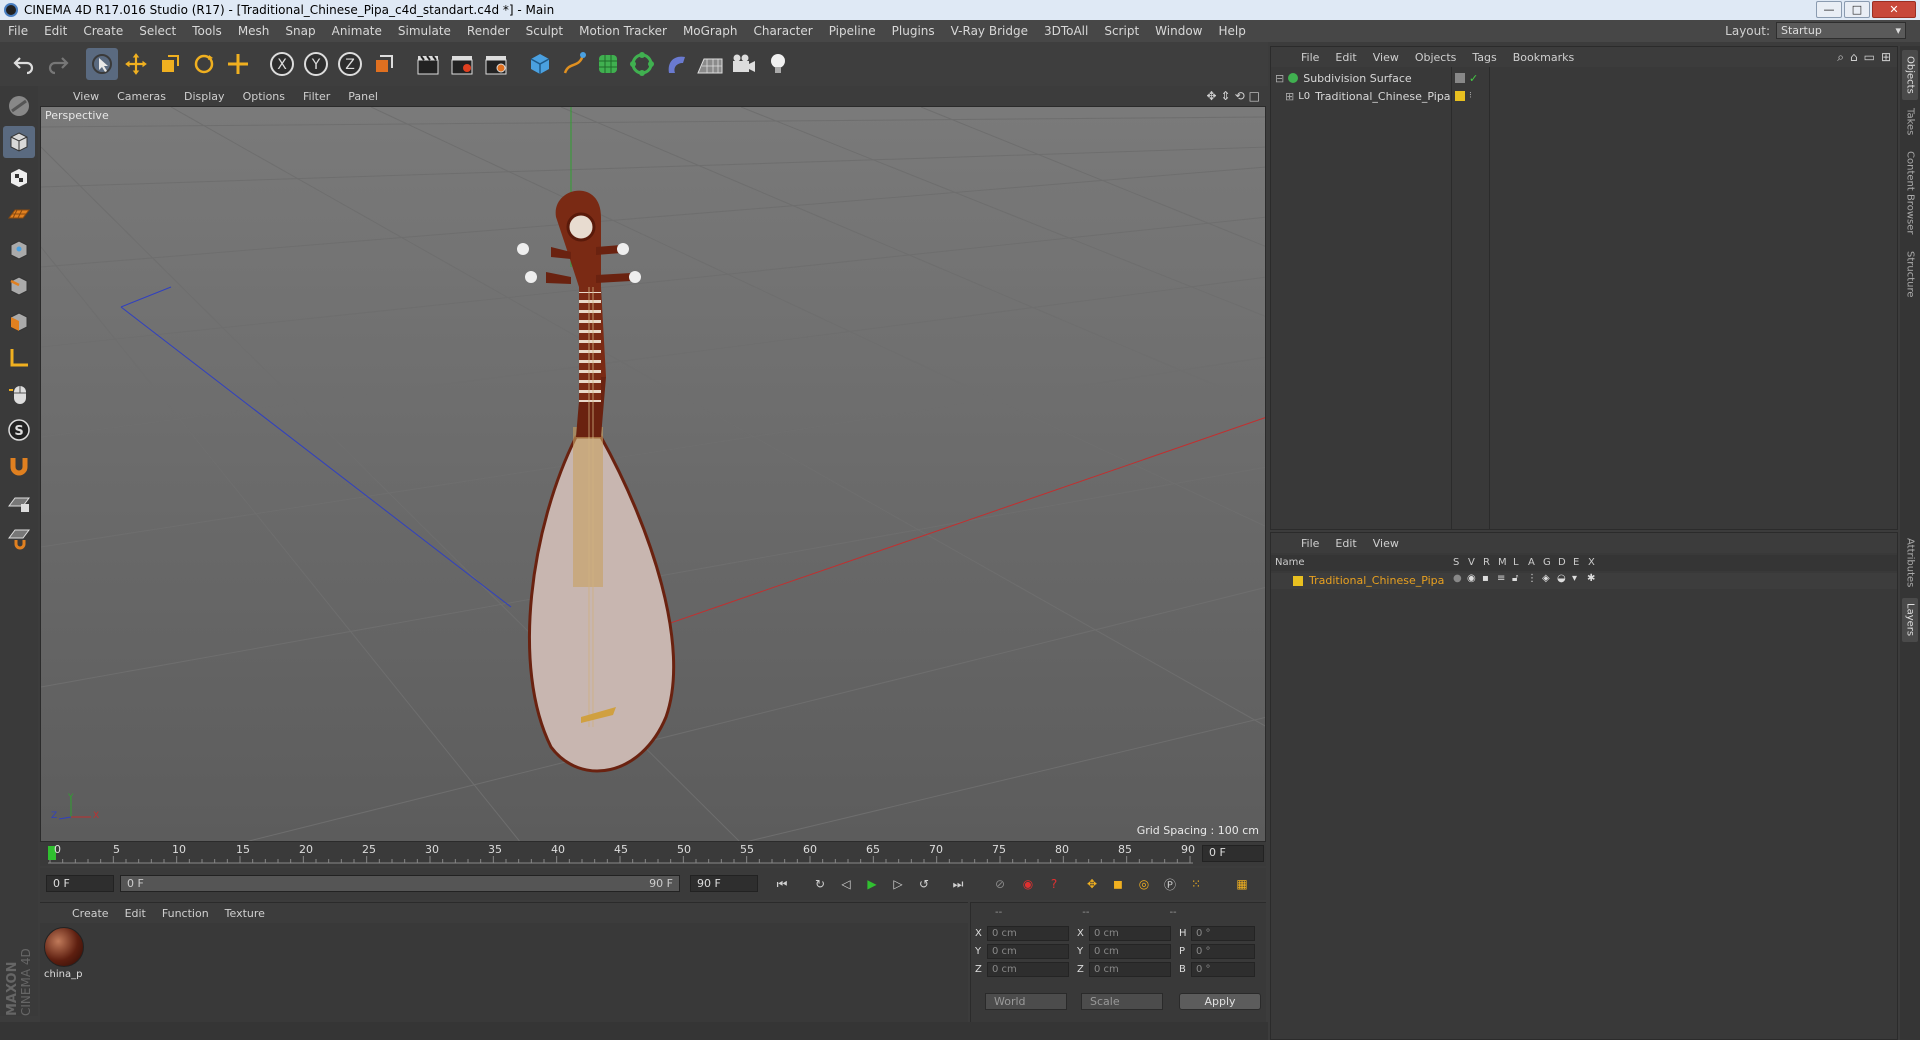 The width and height of the screenshot is (1920, 1040). I want to click on lock-workplane-button, so click(19, 502).